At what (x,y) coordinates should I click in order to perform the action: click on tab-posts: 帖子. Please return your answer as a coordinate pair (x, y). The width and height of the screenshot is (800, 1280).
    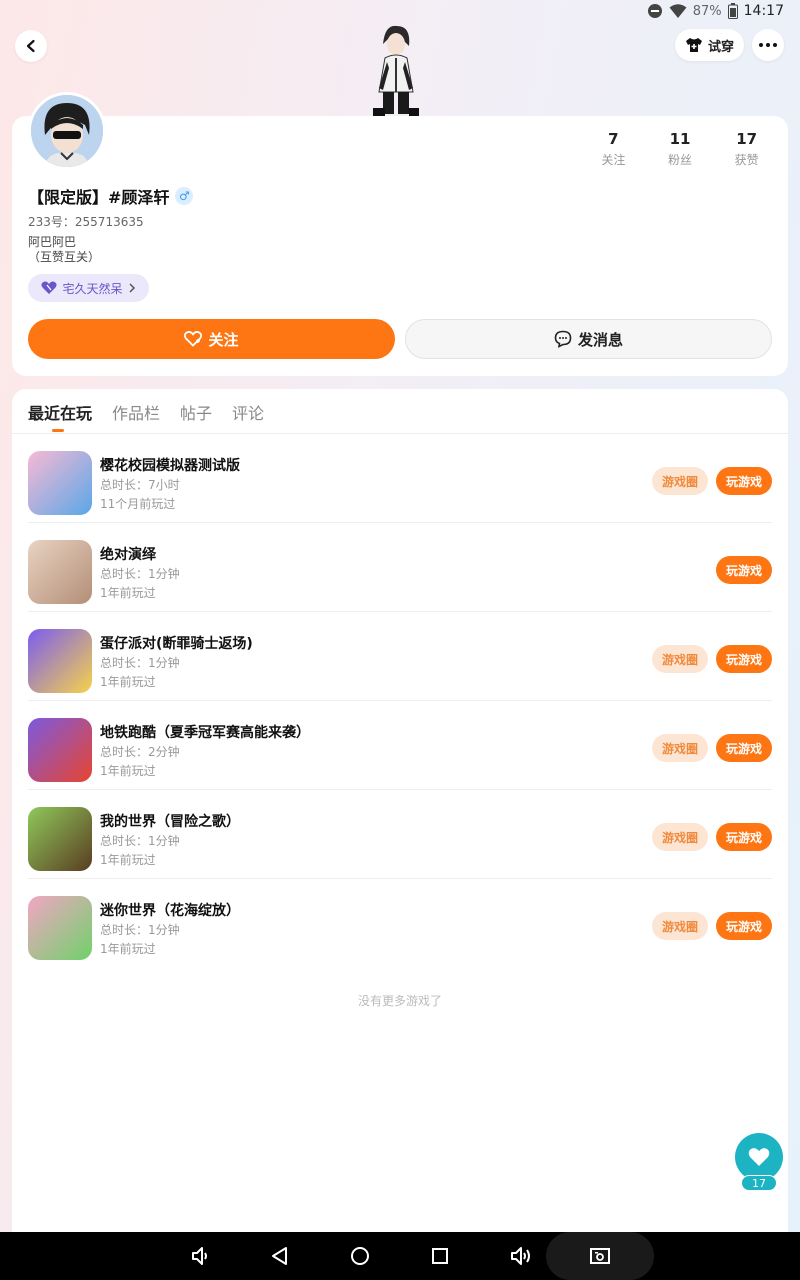
    Looking at the image, I should click on (196, 412).